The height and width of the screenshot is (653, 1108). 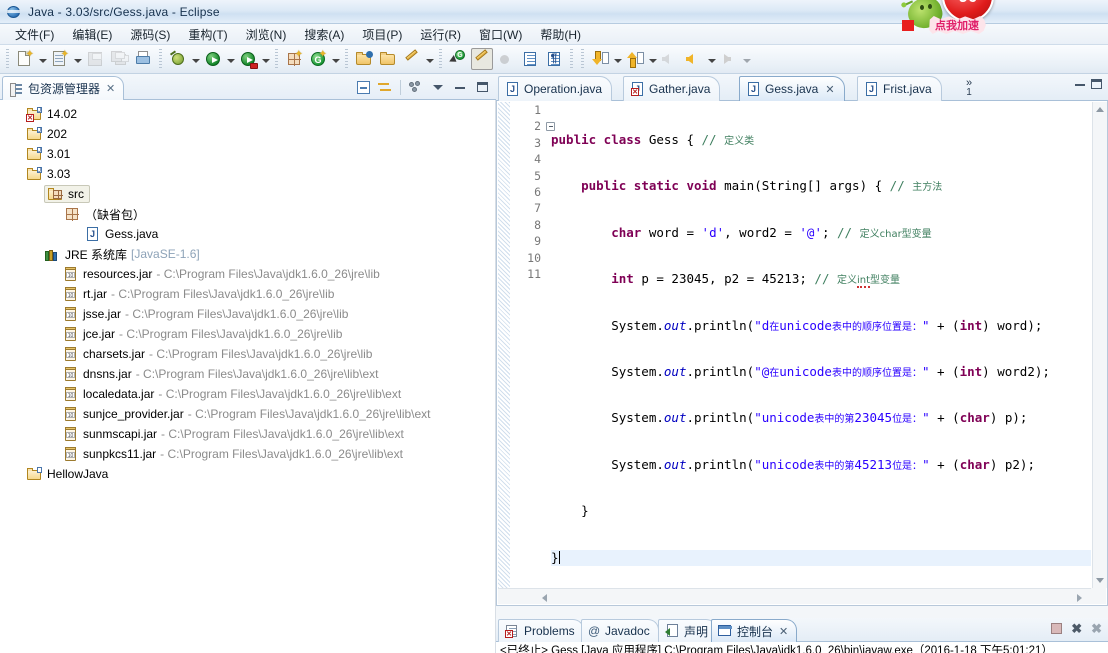 I want to click on print-icon, so click(x=143, y=59).